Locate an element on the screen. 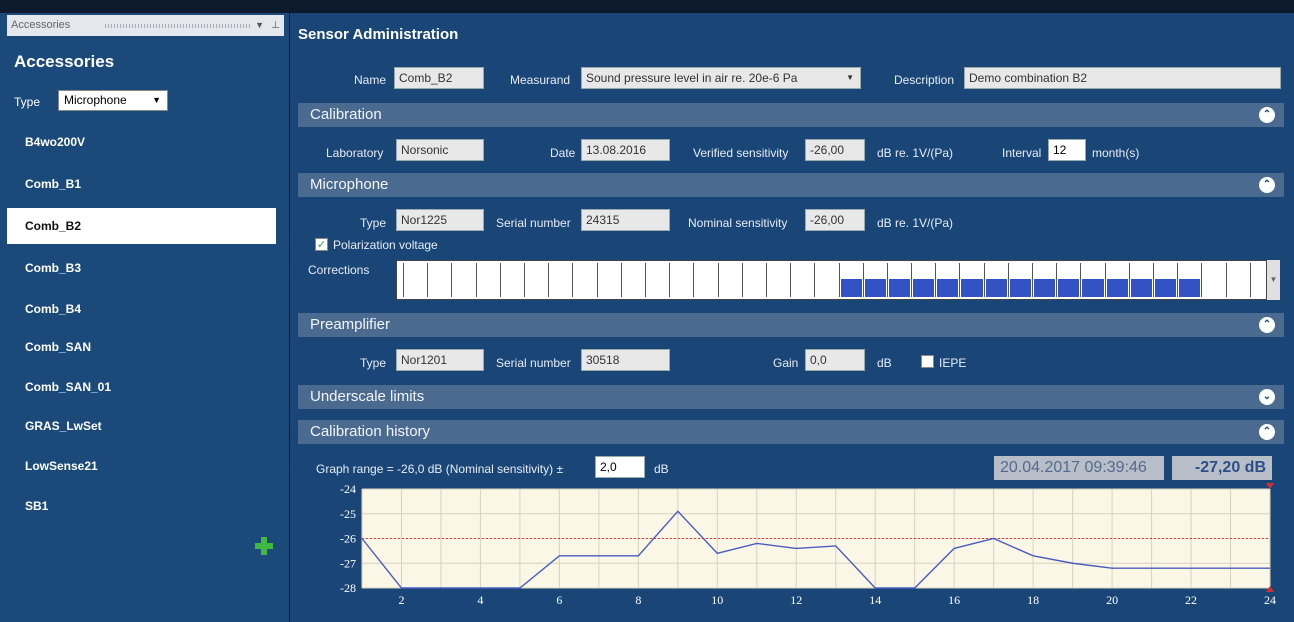  nominal-sensitivity-field: -26,00 is located at coordinates (835, 220).